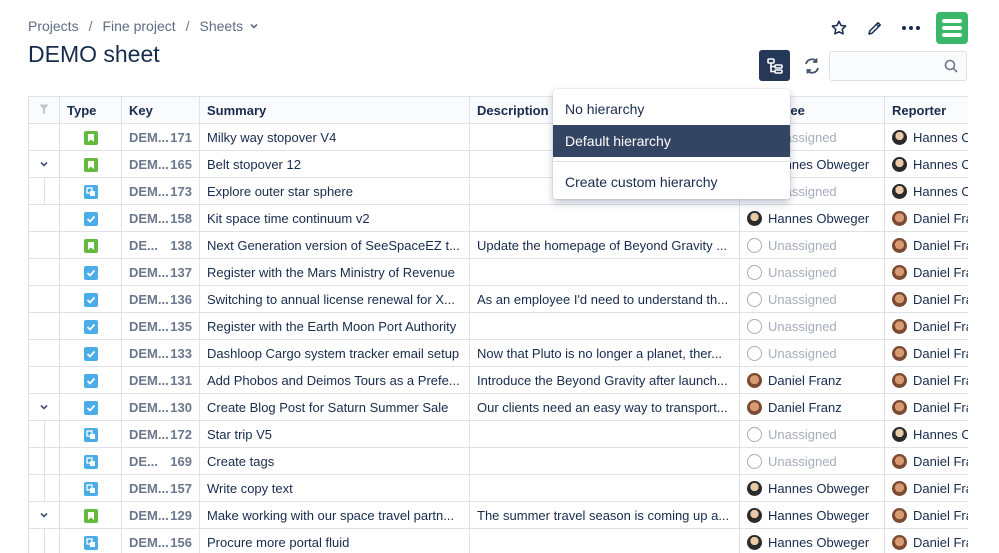  Describe the element at coordinates (774, 65) in the screenshot. I see `hierarchy-button` at that location.